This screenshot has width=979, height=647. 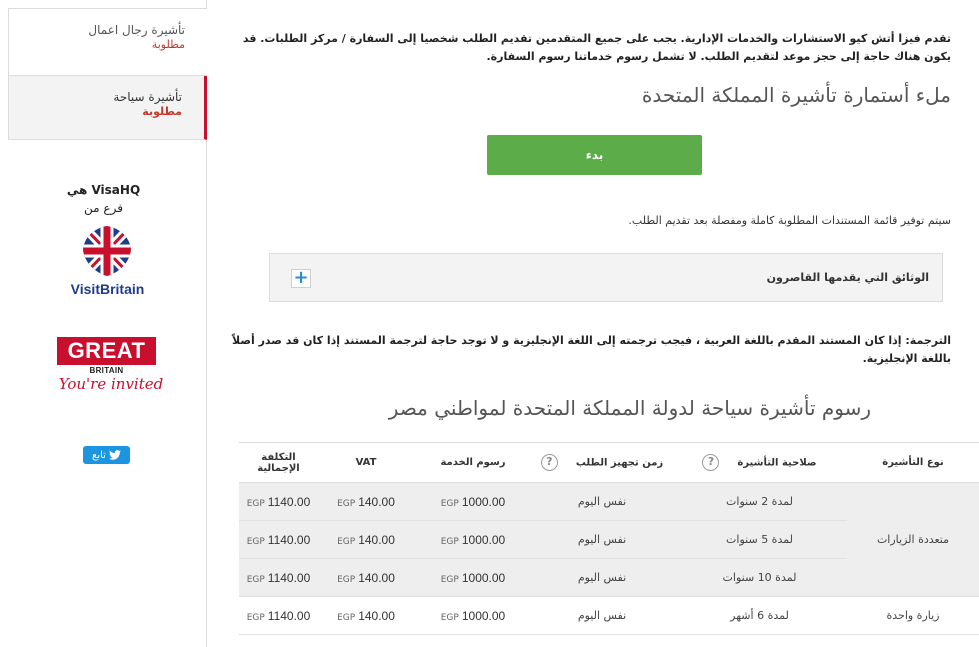 I want to click on form-heading: ملء أستمارة تأشيرة المملكة المتحدة, so click(x=796, y=95).